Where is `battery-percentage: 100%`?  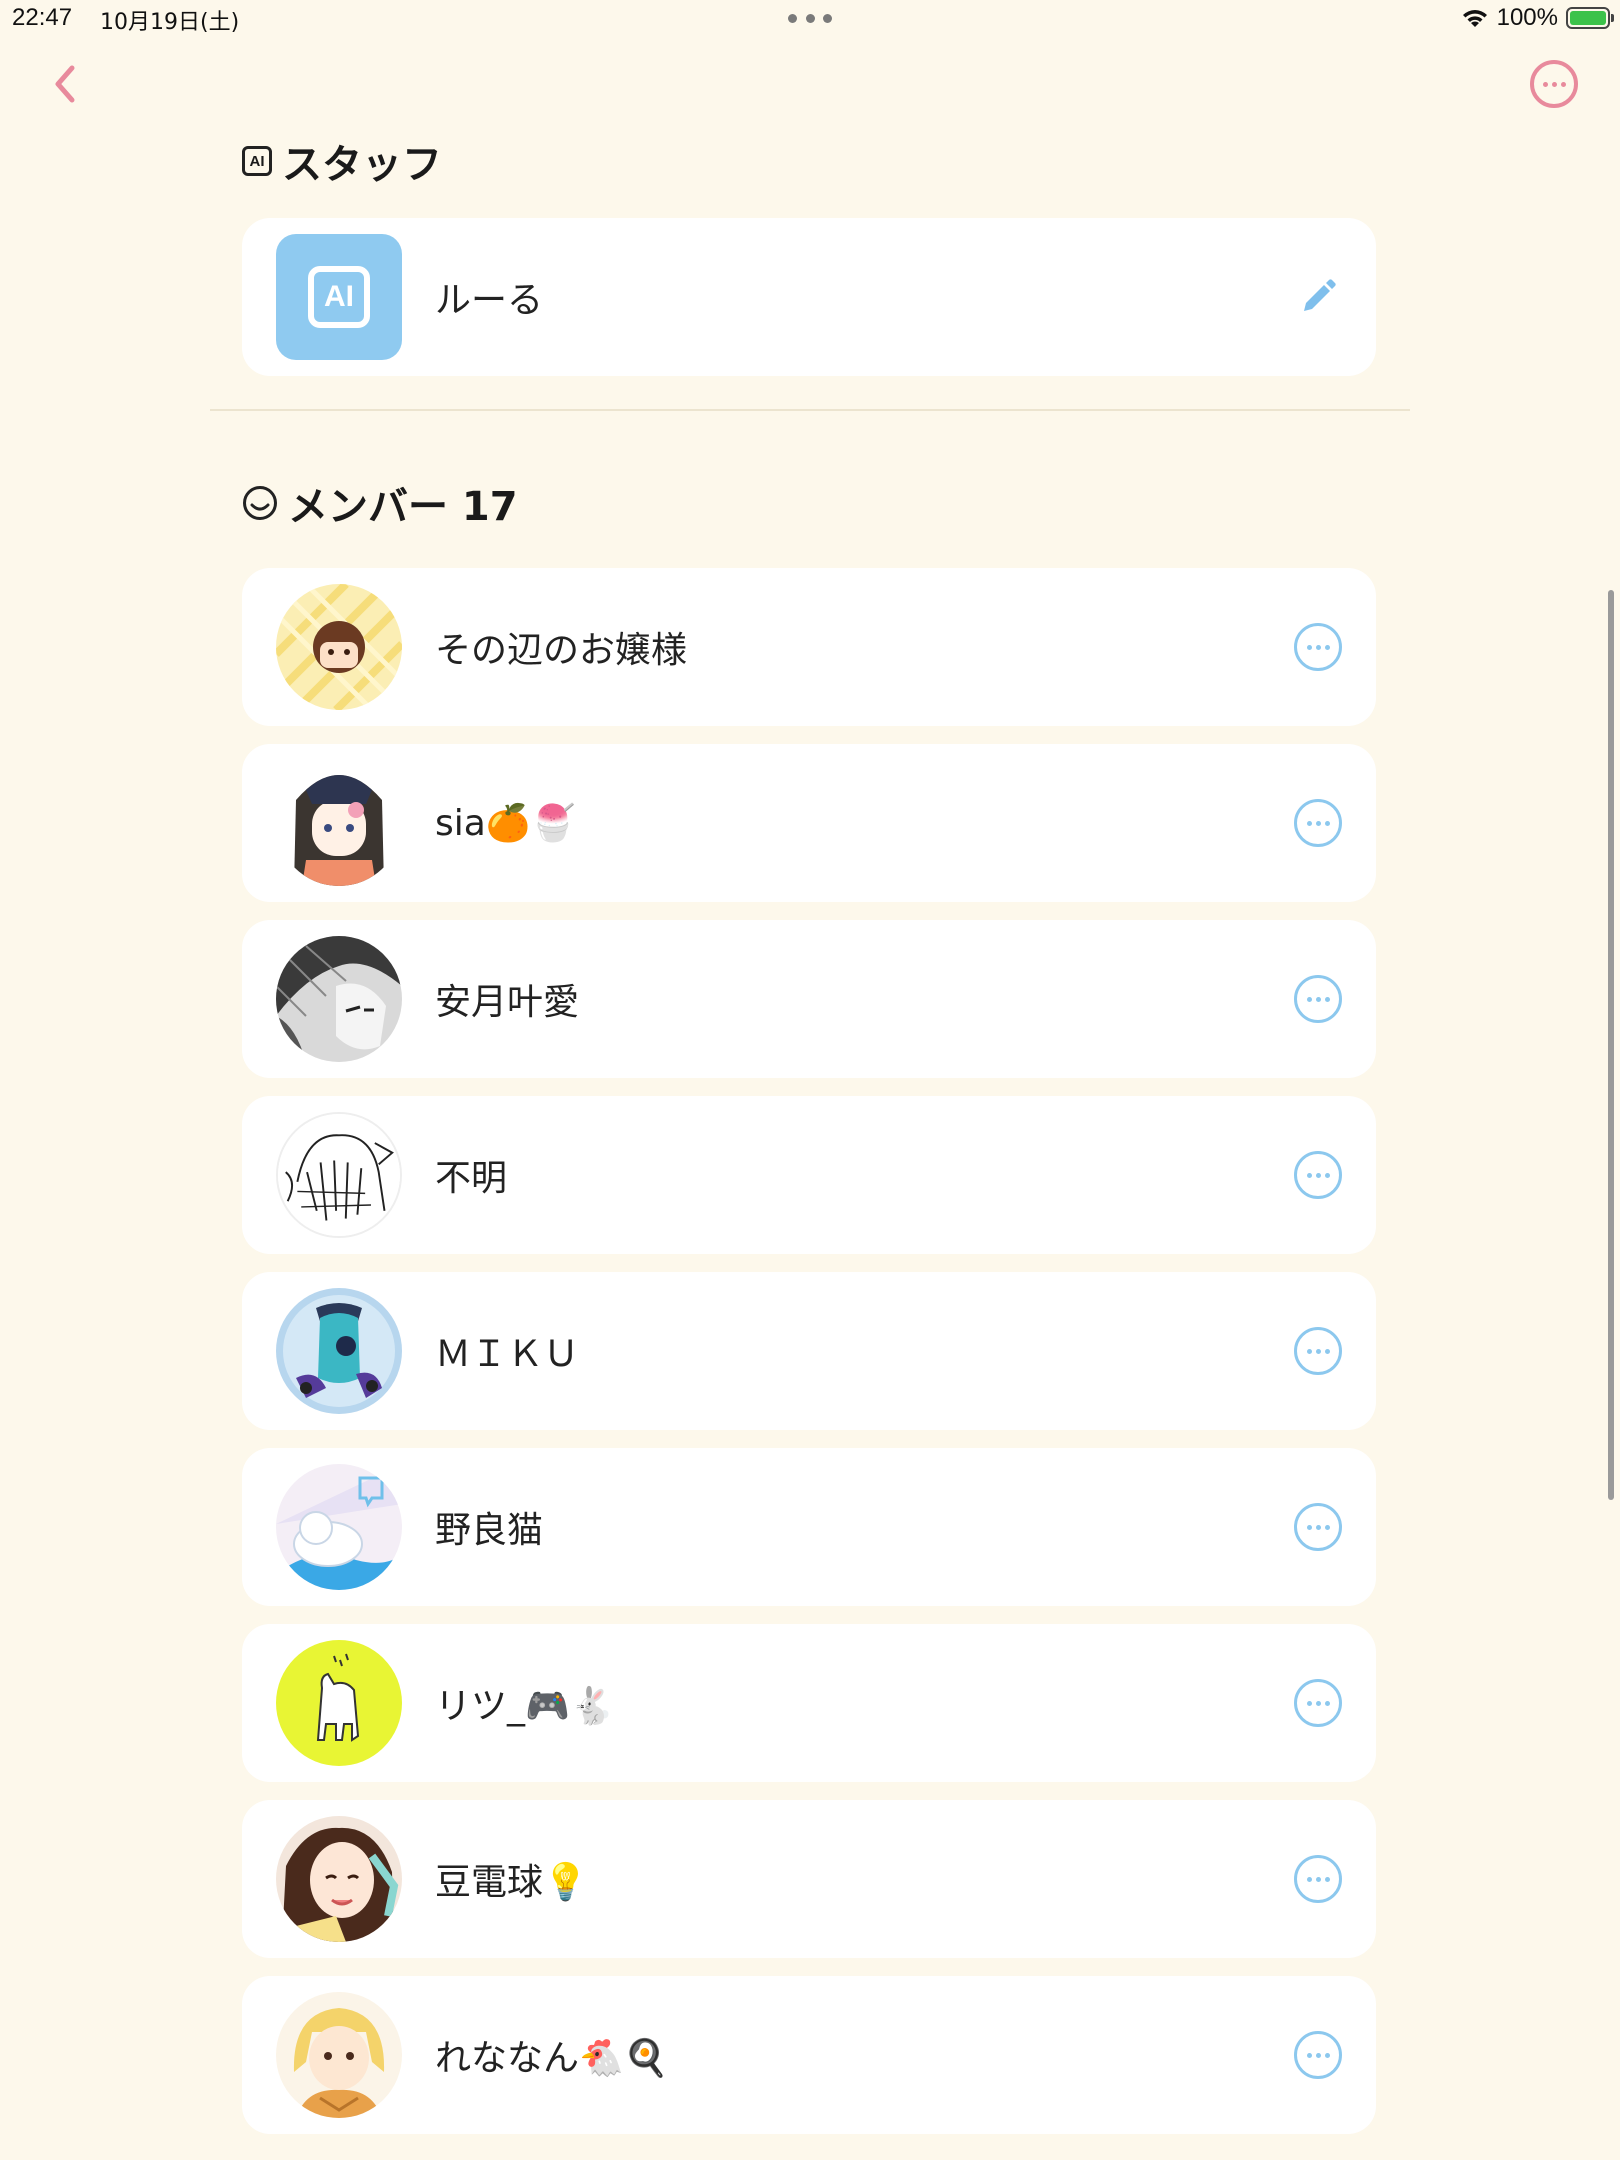
battery-percentage: 100% is located at coordinates (1527, 17).